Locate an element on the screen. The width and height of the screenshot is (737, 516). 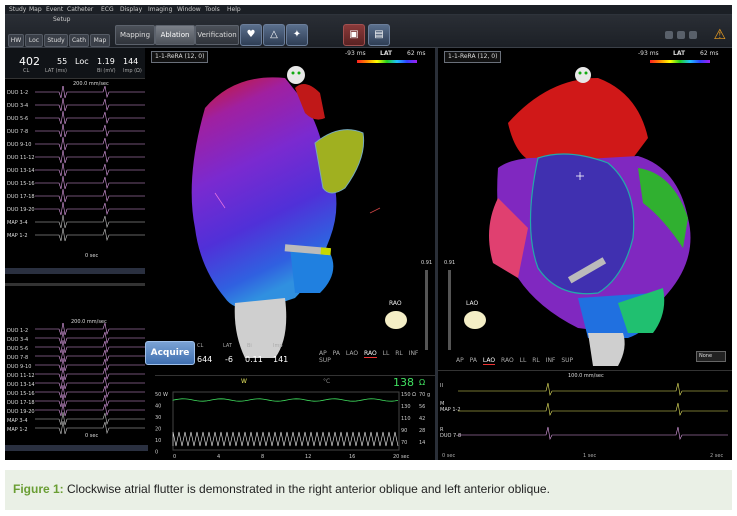
abl-lat-value: -6 is located at coordinates (229, 359).